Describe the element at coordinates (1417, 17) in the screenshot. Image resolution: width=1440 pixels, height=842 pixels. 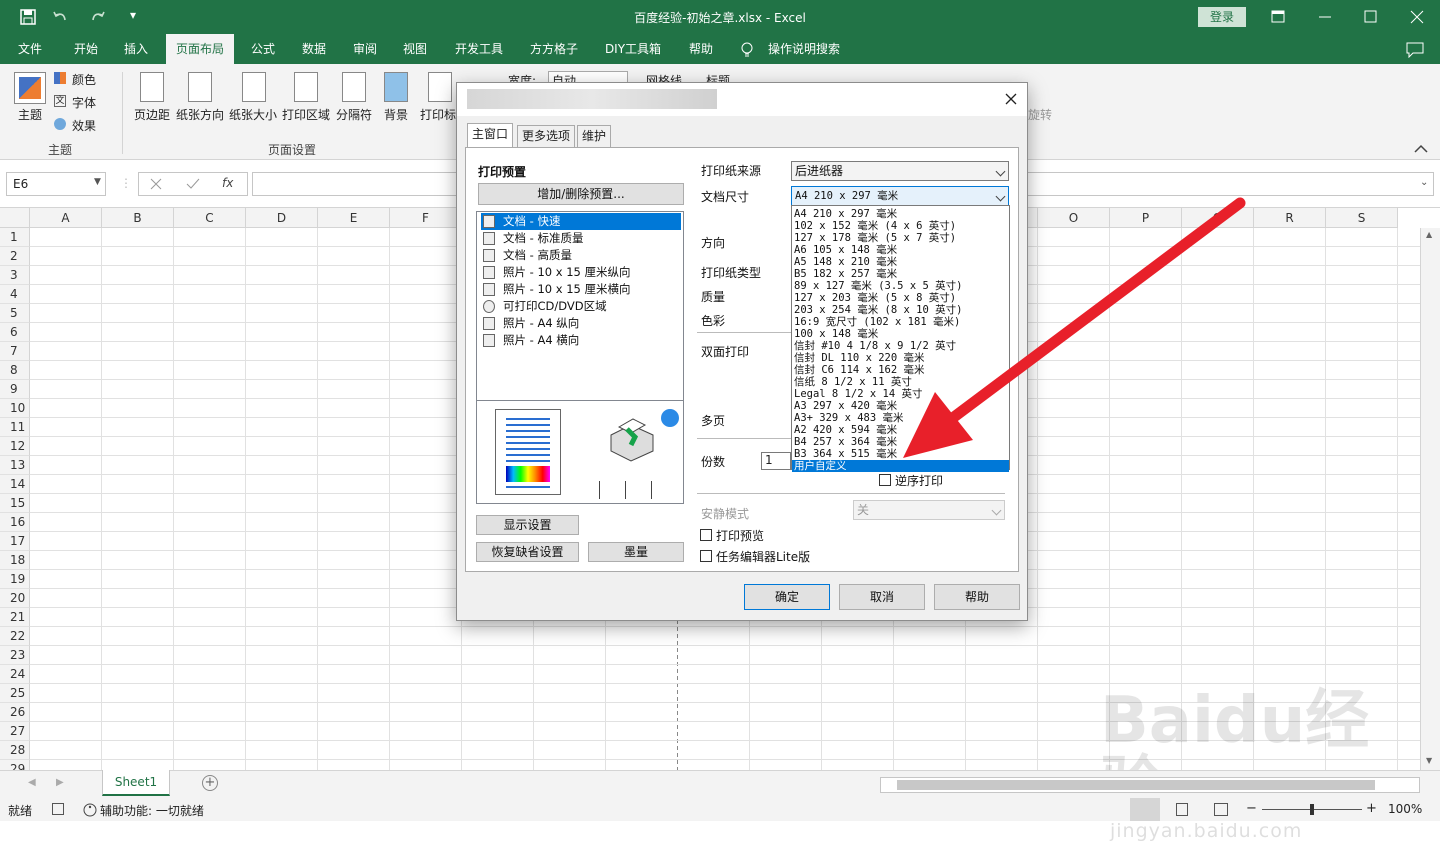
I see `close-window-icon` at that location.